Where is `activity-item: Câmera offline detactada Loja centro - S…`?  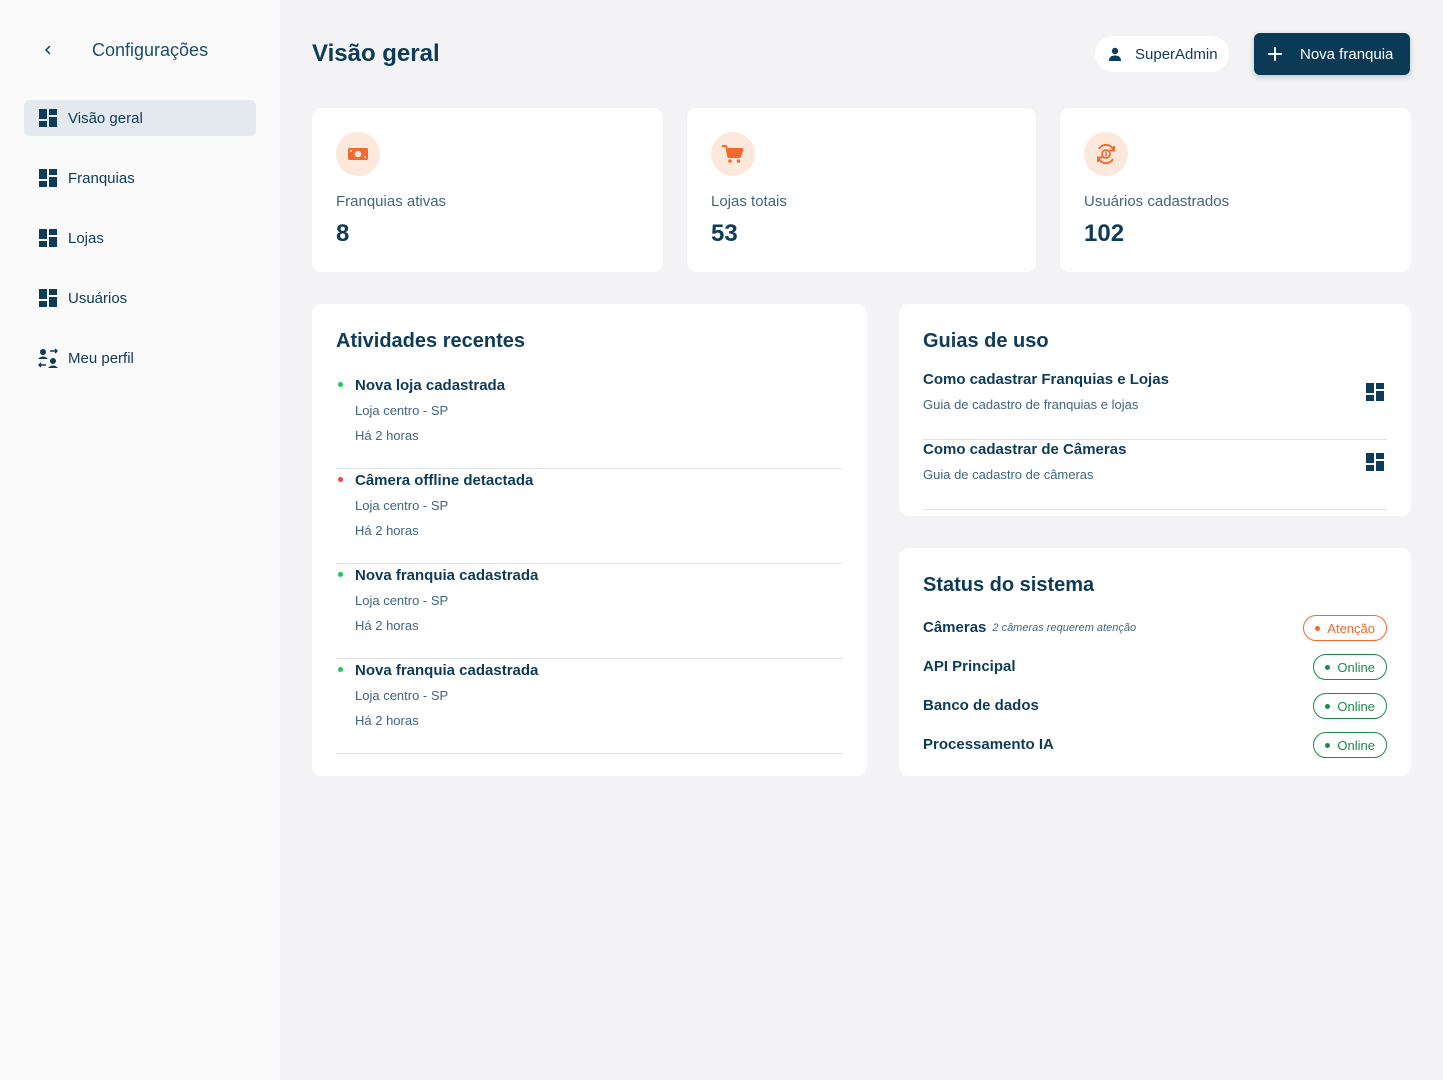
activity-item: Câmera offline detactada Loja centro - S… is located at coordinates (589, 516).